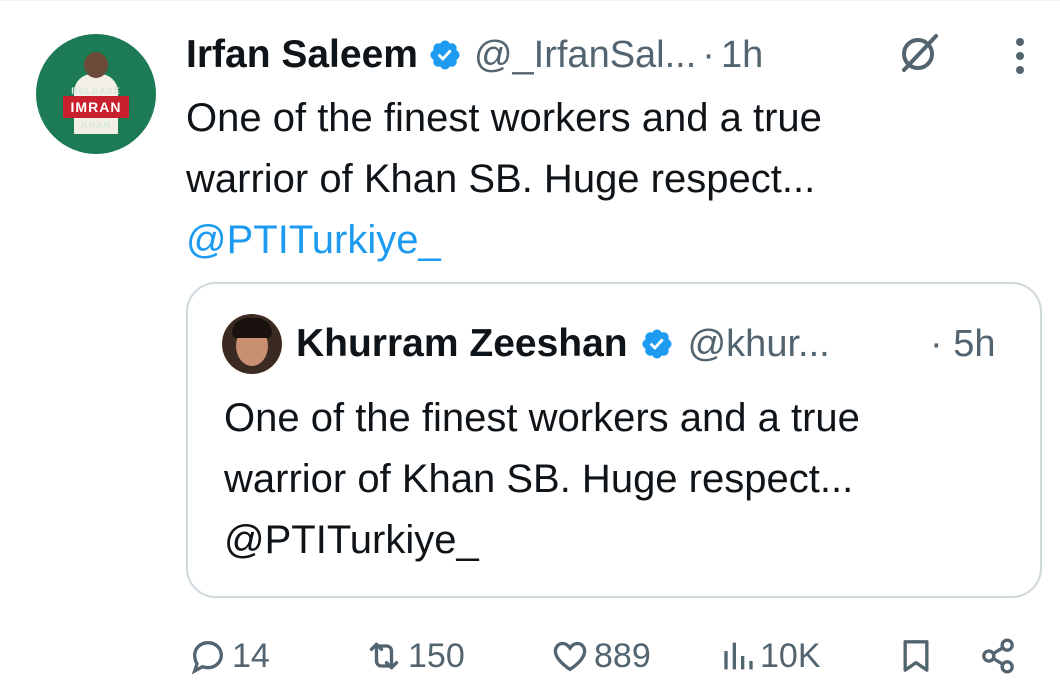  Describe the element at coordinates (596, 240) in the screenshot. I see `mention-link: @PTITurkiye_` at that location.